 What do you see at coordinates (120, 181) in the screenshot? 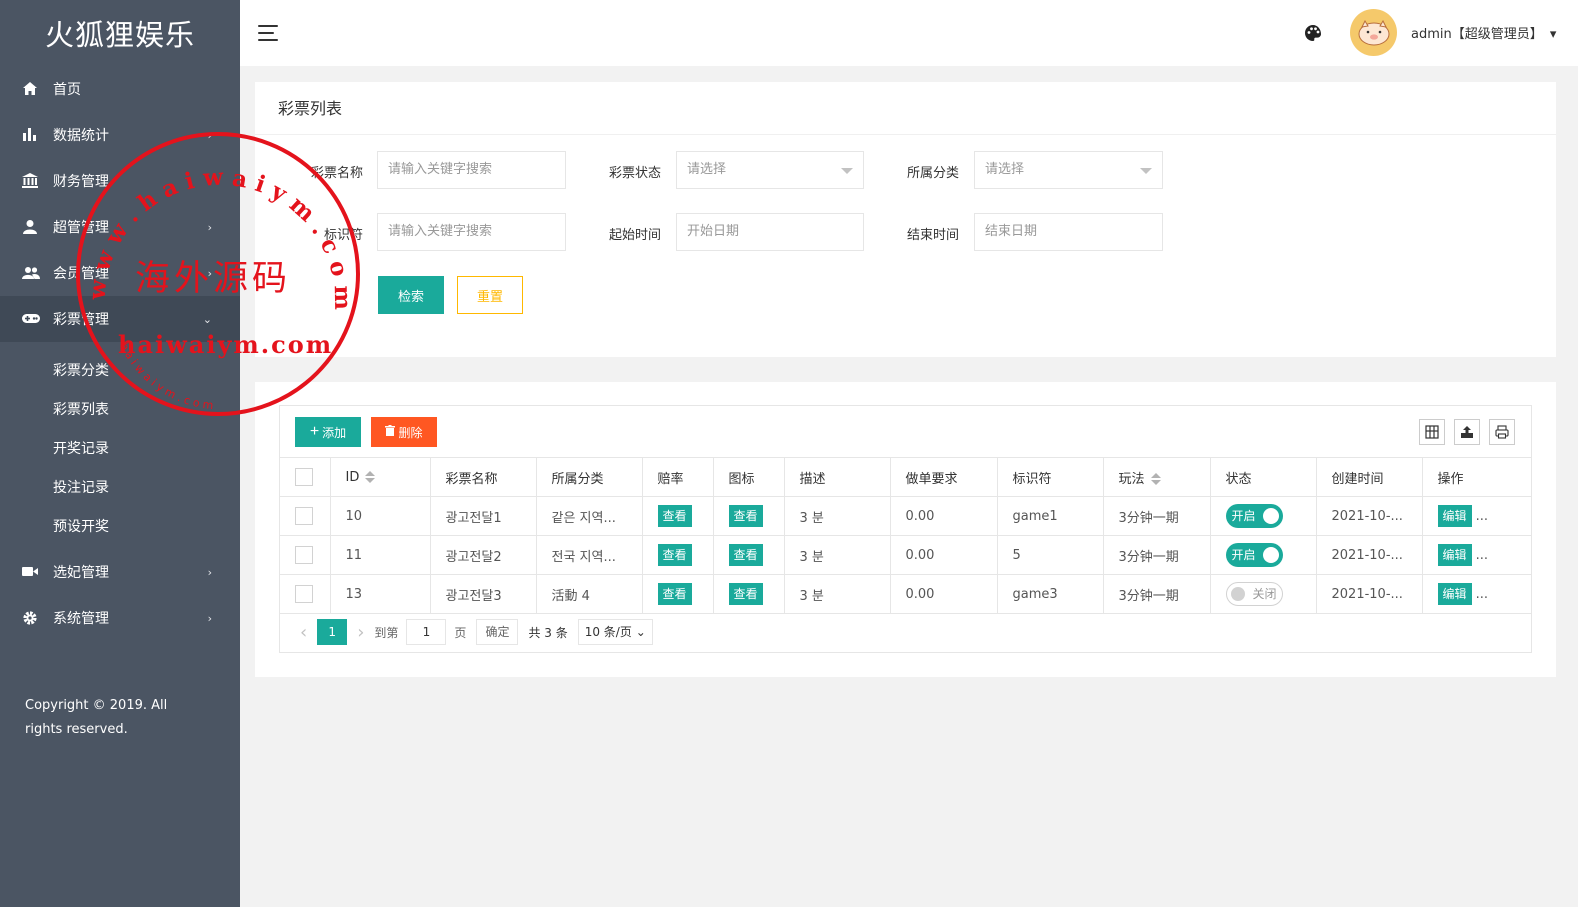
I see `sidebar-item-finance: 财务管理 ›` at bounding box center [120, 181].